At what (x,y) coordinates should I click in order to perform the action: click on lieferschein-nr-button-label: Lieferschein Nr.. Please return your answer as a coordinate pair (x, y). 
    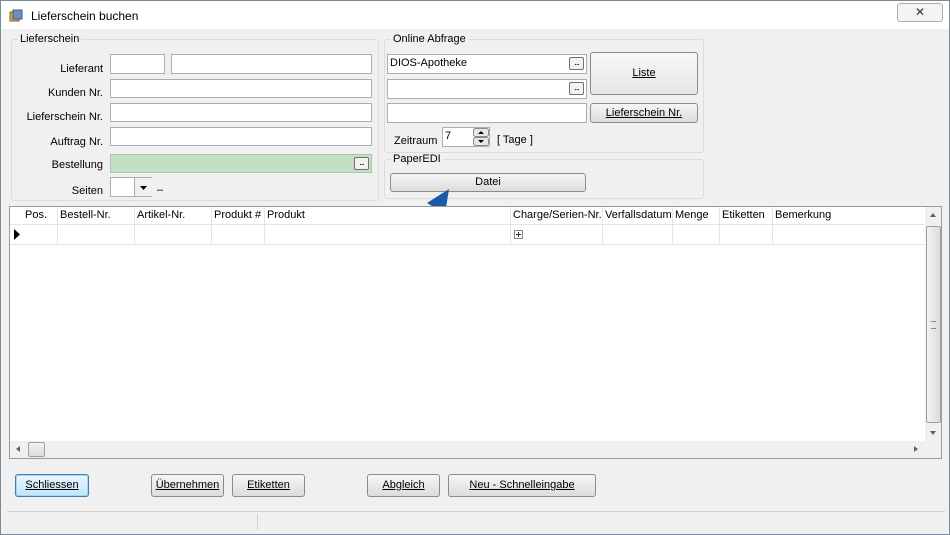
    Looking at the image, I should click on (644, 113).